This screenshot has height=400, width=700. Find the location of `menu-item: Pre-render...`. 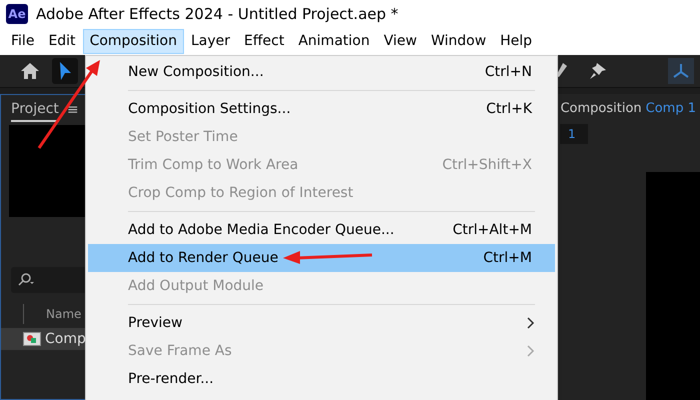

menu-item: Pre-render... is located at coordinates (321, 379).